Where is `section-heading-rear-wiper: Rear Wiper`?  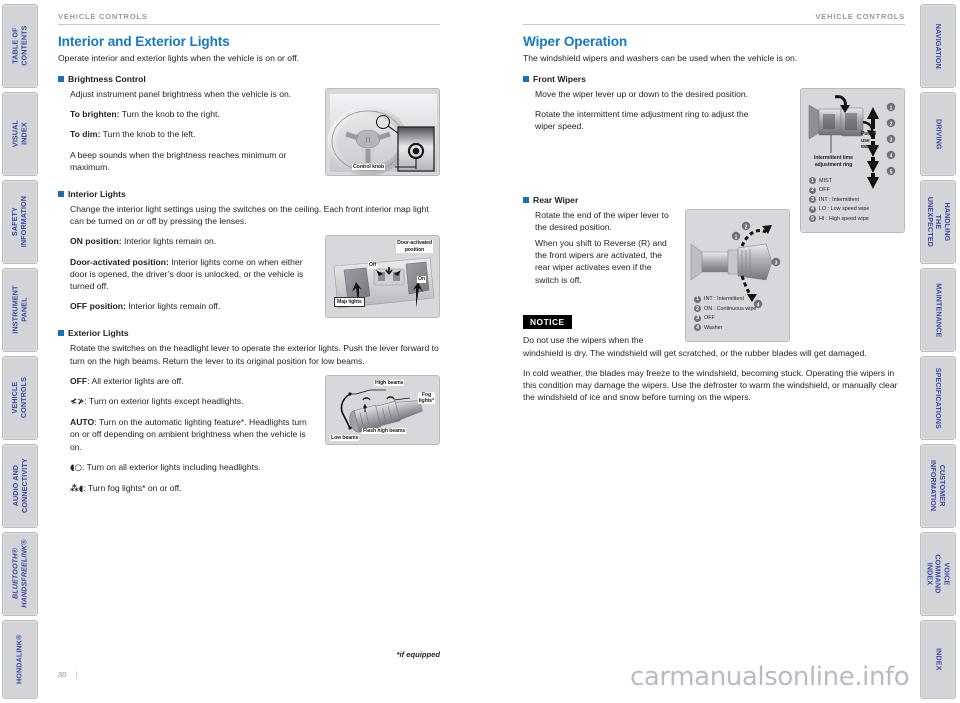
section-heading-rear-wiper: Rear Wiper is located at coordinates (656, 200).